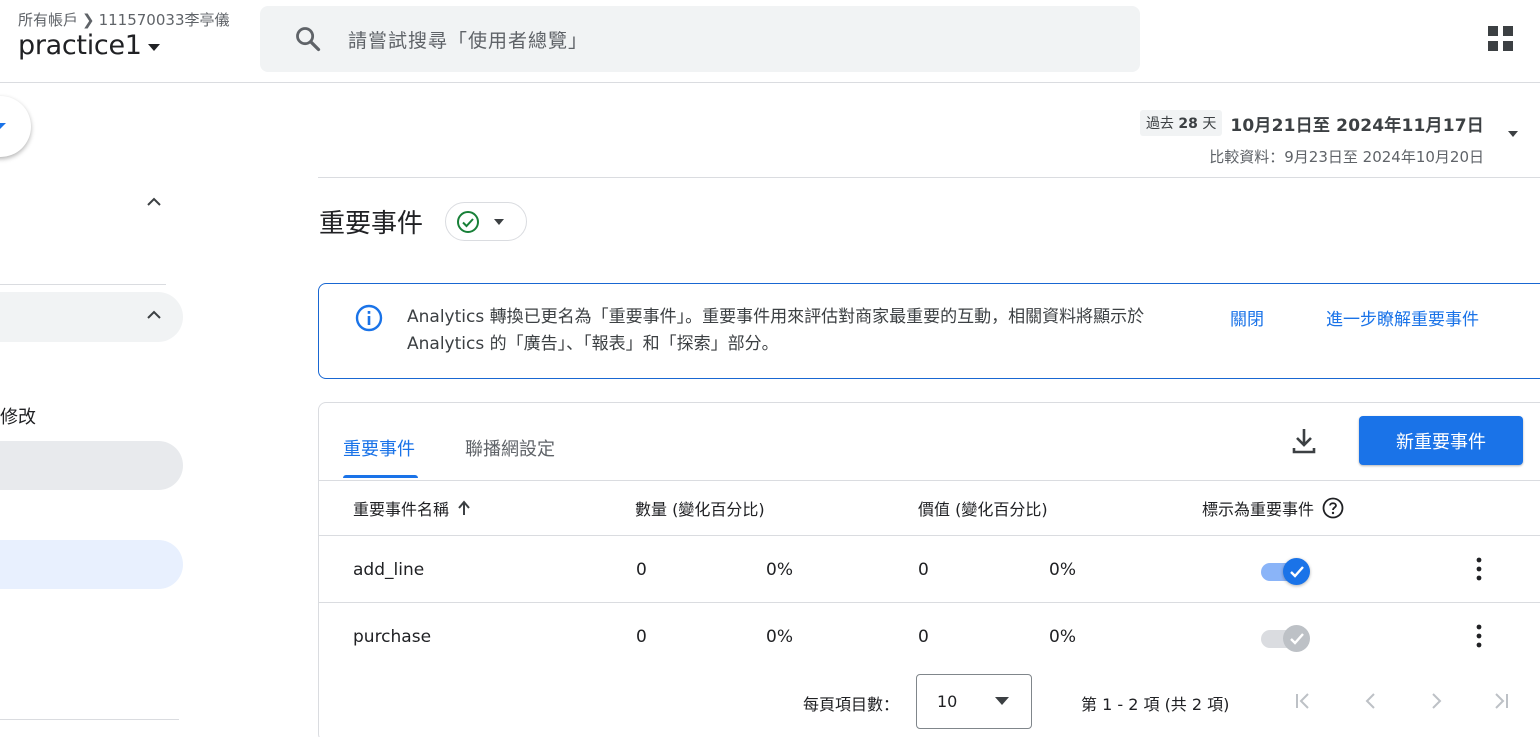 The width and height of the screenshot is (1540, 737). I want to click on table-row: add_line 0 0% 0 0%, so click(929, 569).